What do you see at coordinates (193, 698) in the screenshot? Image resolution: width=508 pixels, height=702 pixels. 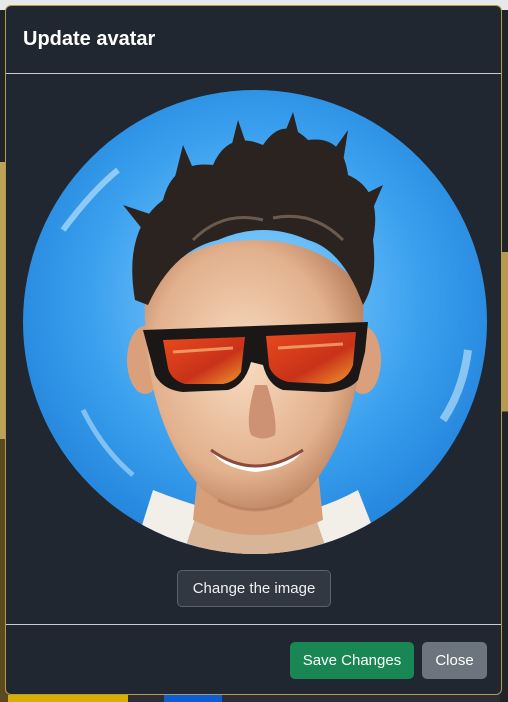 I see `background-bottom-mid` at bounding box center [193, 698].